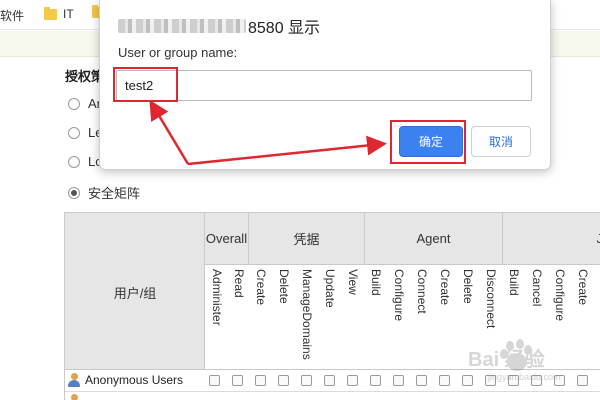 Image resolution: width=600 pixels, height=400 pixels. Describe the element at coordinates (287, 150) in the screenshot. I see `arrow-to-ok` at that location.